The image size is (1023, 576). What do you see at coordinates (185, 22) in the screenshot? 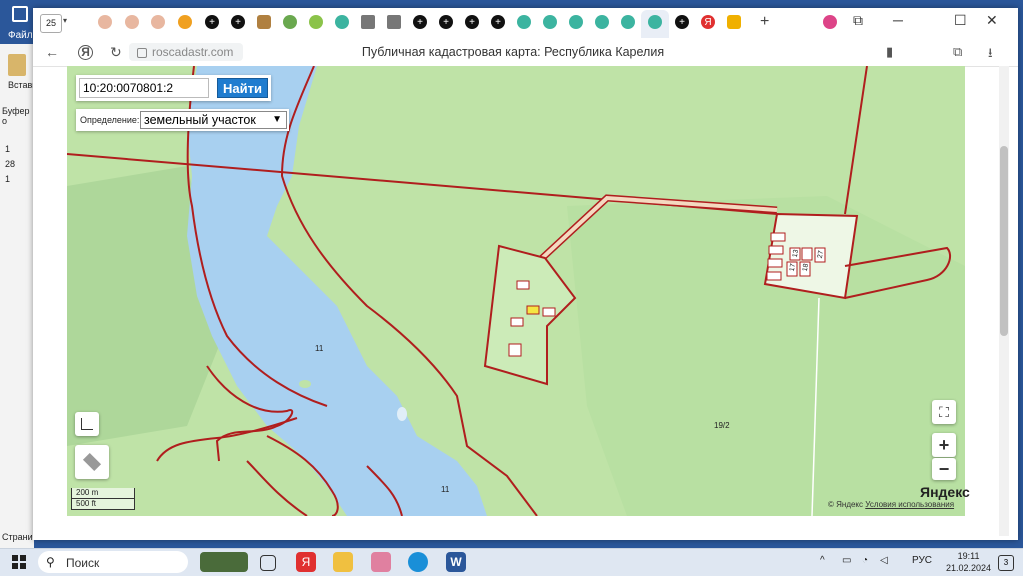
I see `tab-favicon-game` at bounding box center [185, 22].